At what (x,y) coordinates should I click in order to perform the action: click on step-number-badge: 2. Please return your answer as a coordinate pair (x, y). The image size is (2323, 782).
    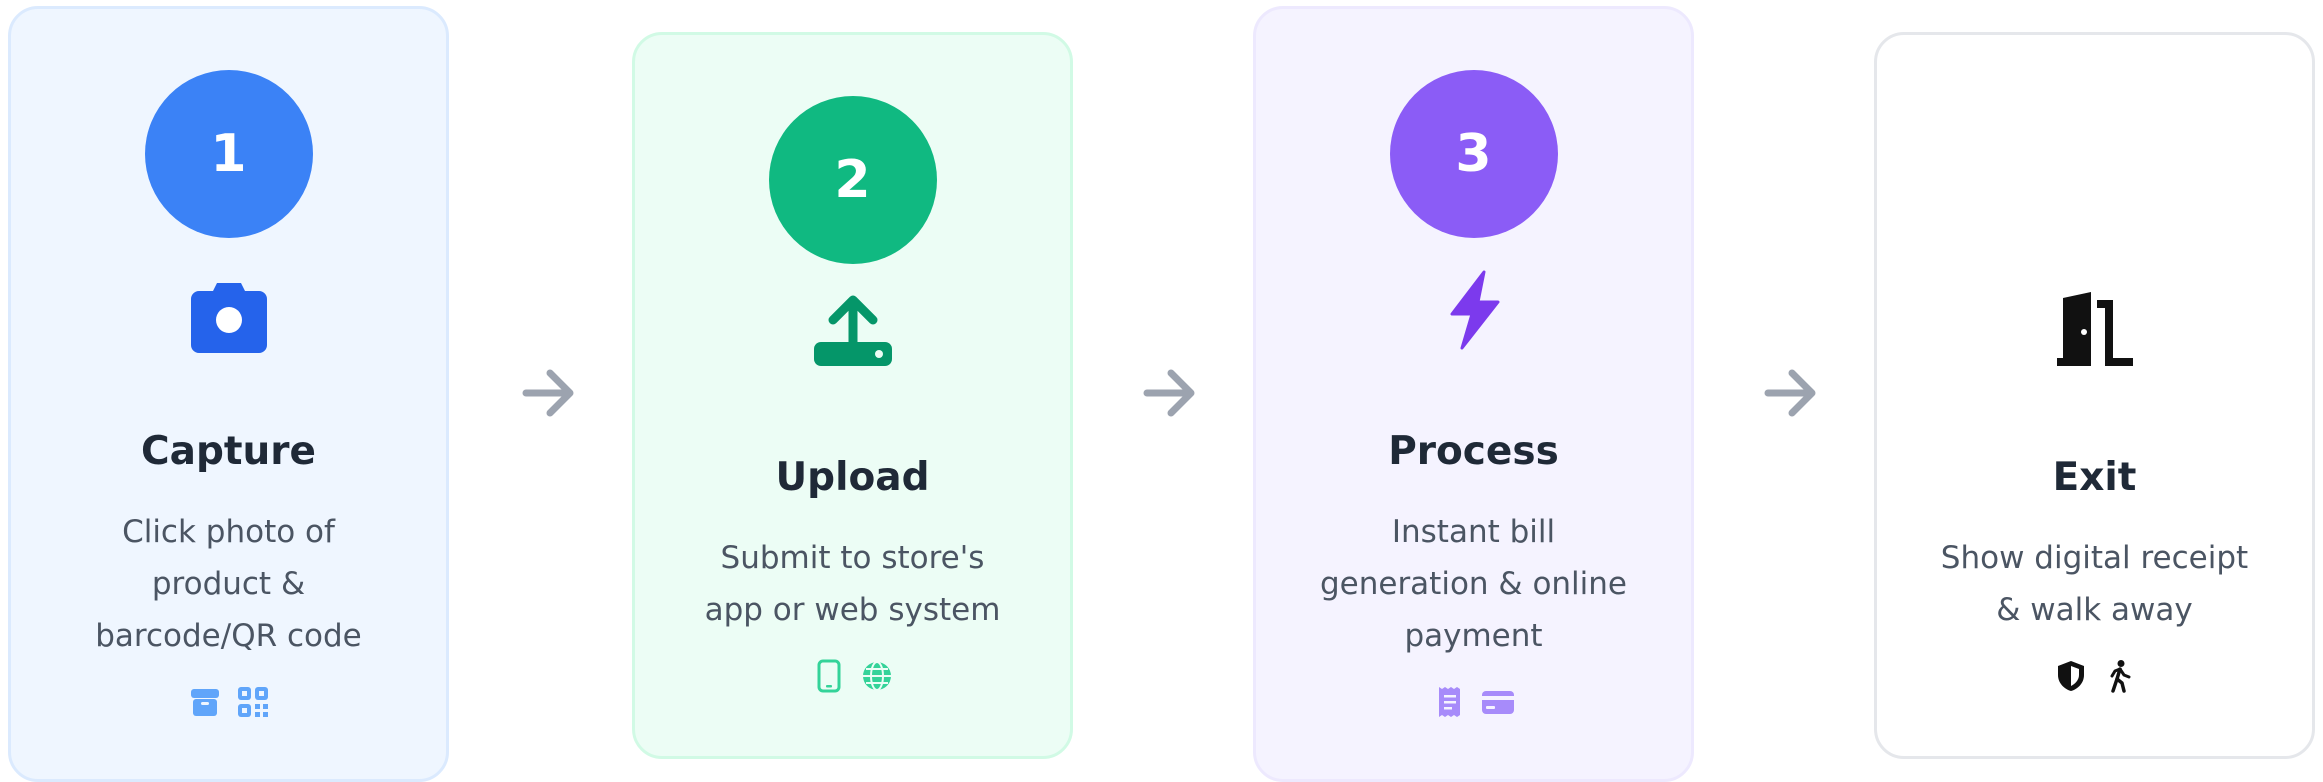
    Looking at the image, I should click on (852, 180).